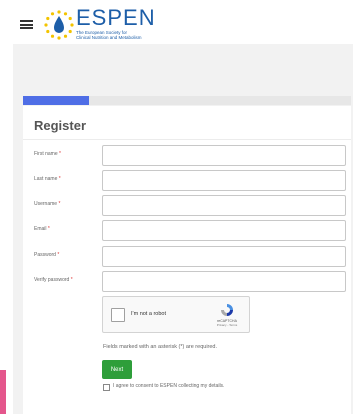 This screenshot has width=353, height=414. Describe the element at coordinates (187, 100) in the screenshot. I see `progress-track` at that location.